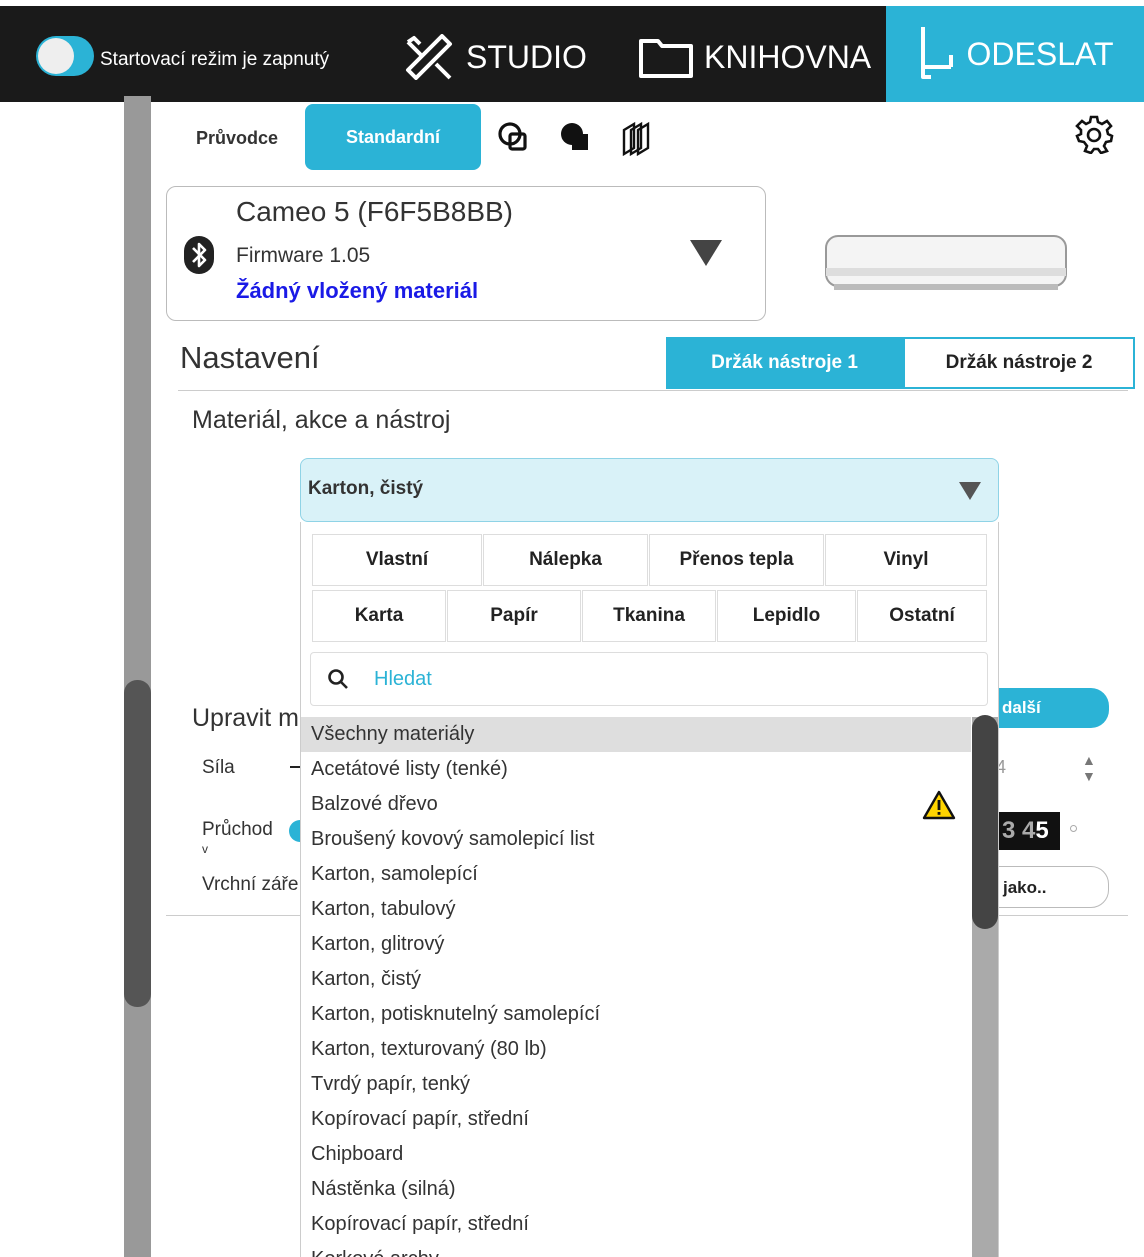  I want to click on nav-studio: STUDIO, so click(494, 57).